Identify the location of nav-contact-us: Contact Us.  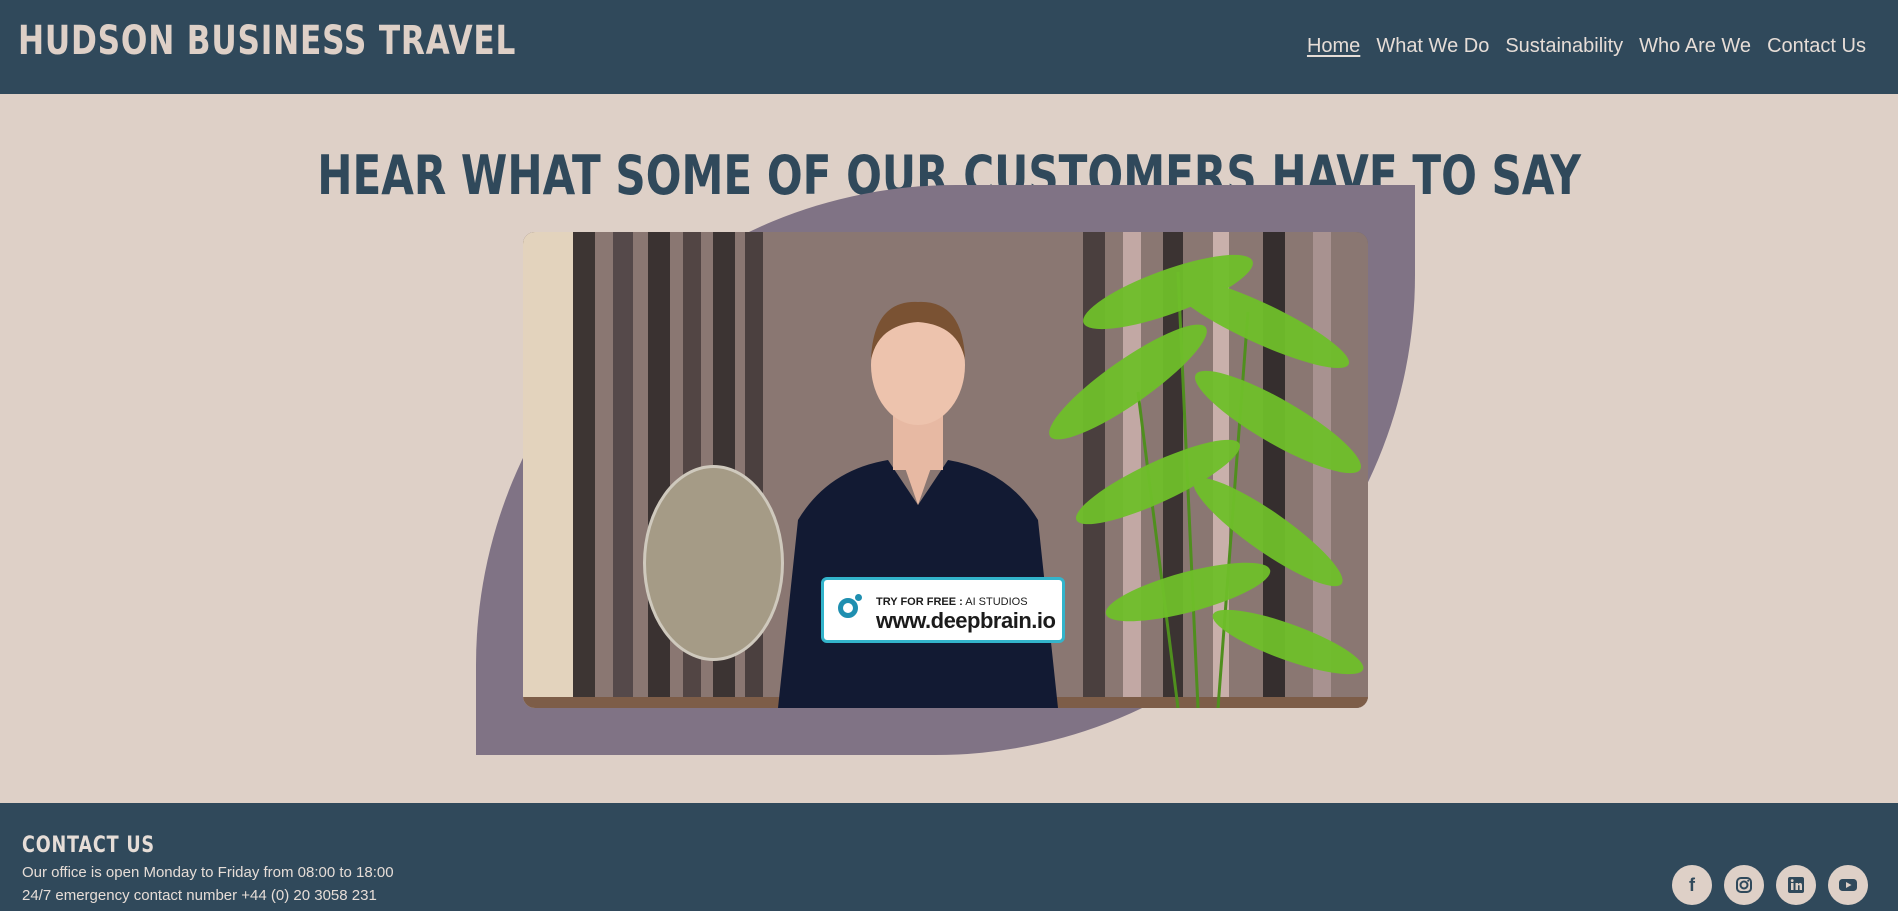
(1816, 46).